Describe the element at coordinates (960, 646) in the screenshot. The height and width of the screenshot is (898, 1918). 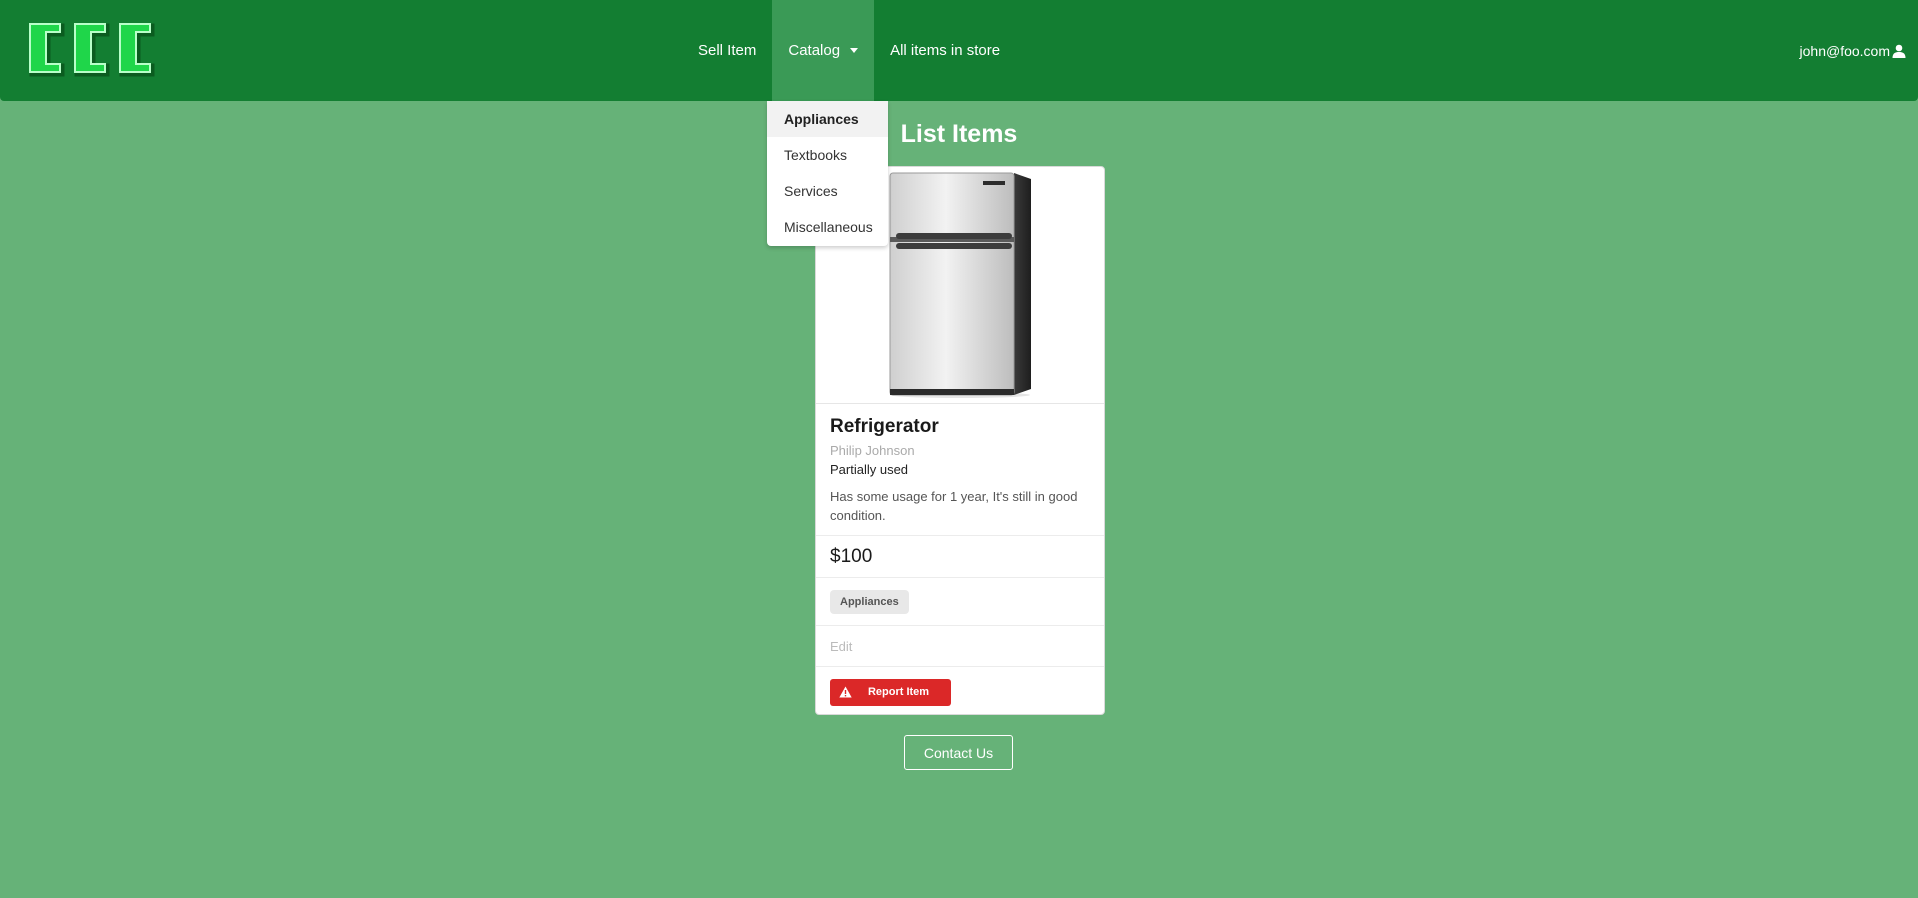
I see `item-edit-row: Edit` at that location.